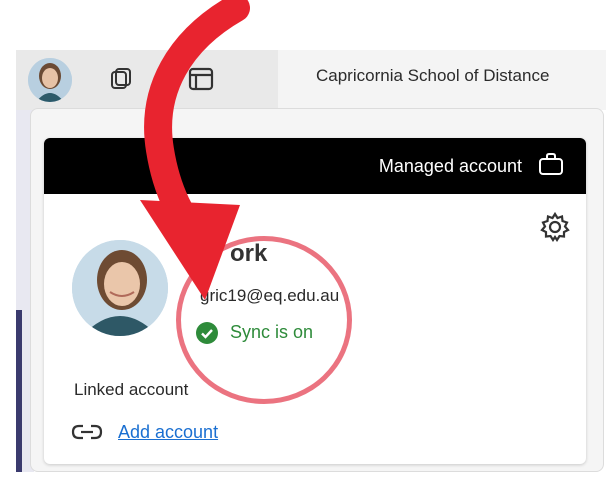 Image resolution: width=606 pixels, height=489 pixels. I want to click on gear-icon, so click(555, 227).